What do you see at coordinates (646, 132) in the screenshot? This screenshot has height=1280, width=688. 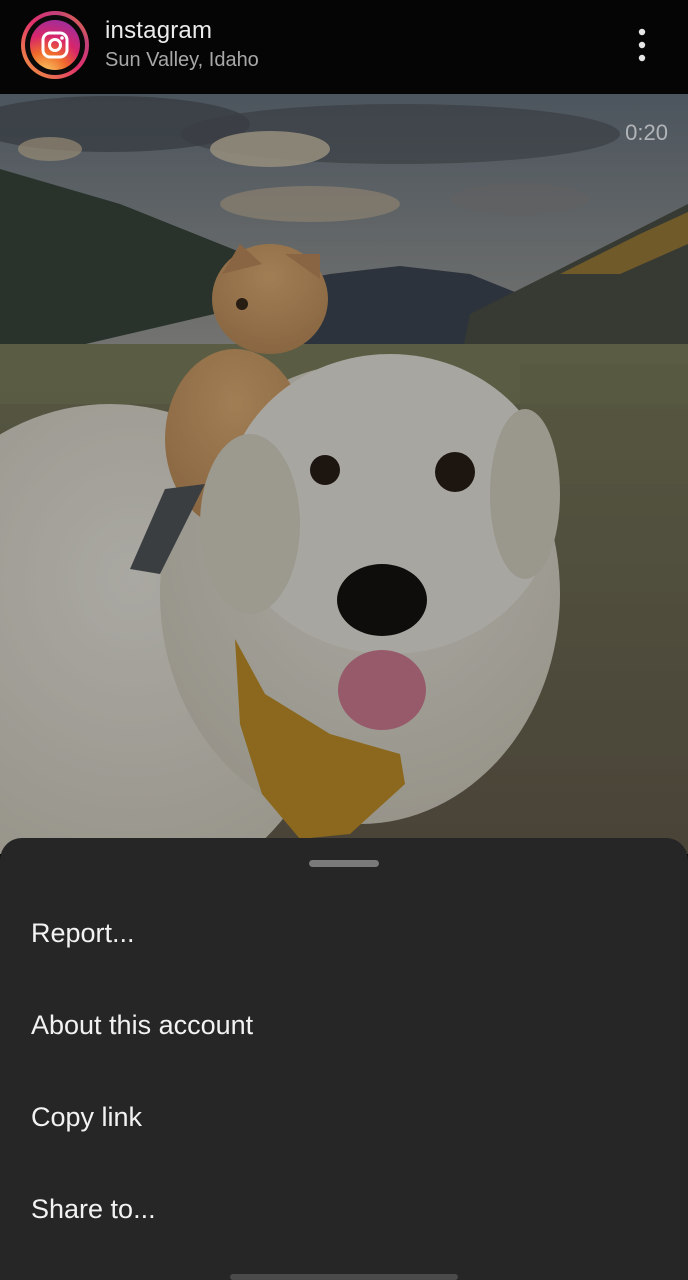 I see `video-timestamp: 0:20` at bounding box center [646, 132].